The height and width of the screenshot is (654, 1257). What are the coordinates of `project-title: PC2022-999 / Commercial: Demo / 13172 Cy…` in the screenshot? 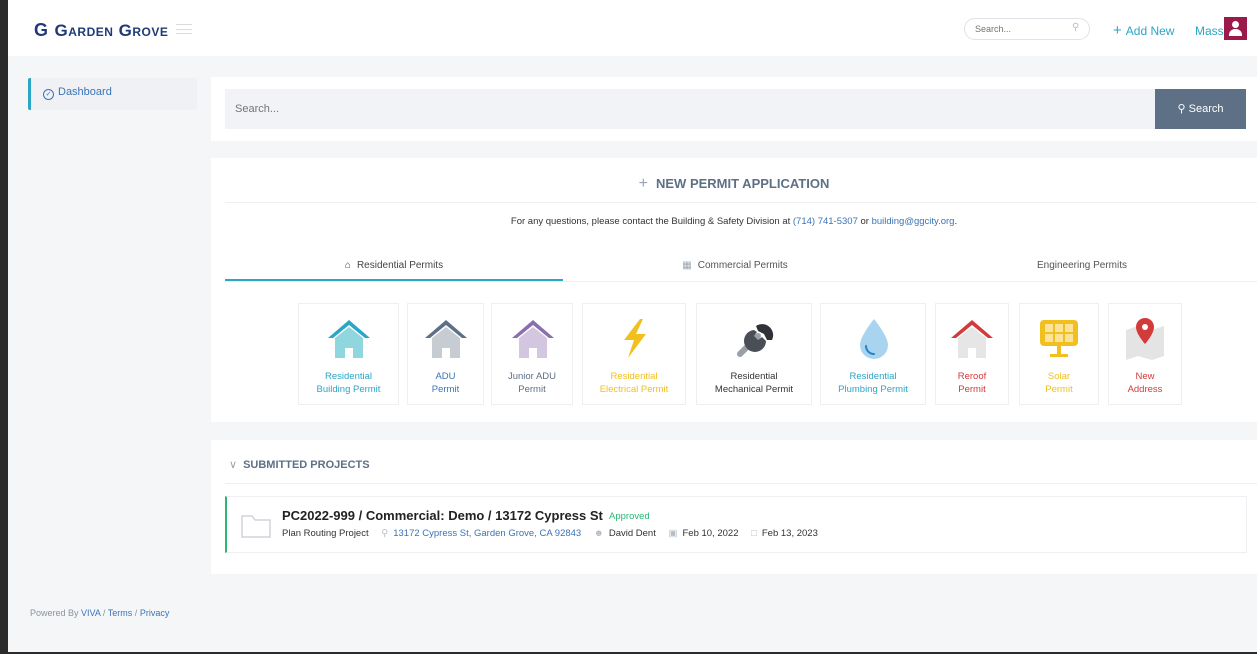 It's located at (442, 515).